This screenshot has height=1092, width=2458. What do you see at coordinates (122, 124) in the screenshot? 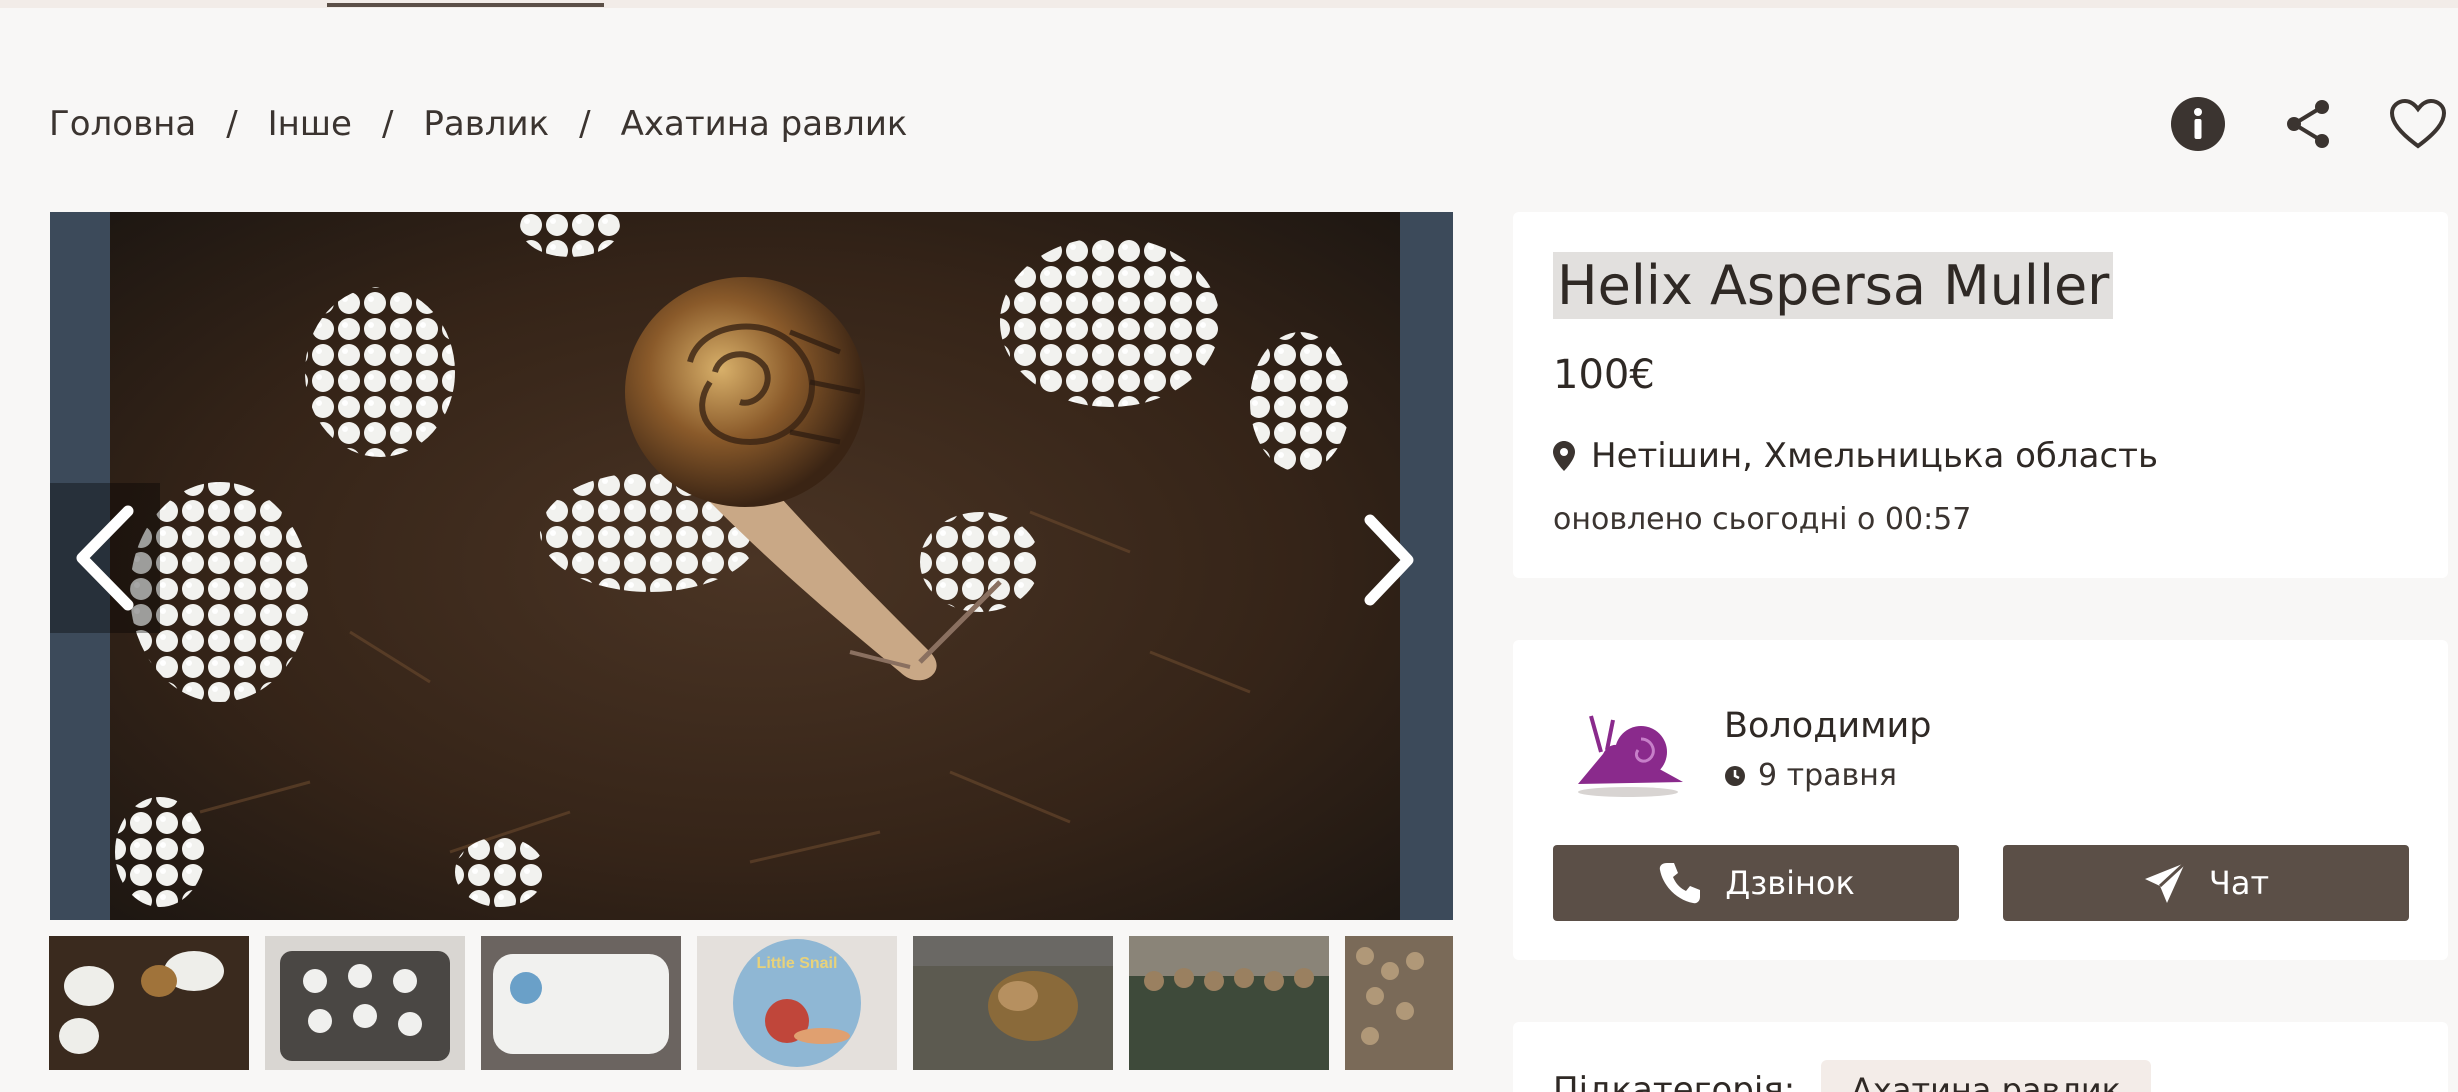
I see `breadcrumb-home: Головна` at bounding box center [122, 124].